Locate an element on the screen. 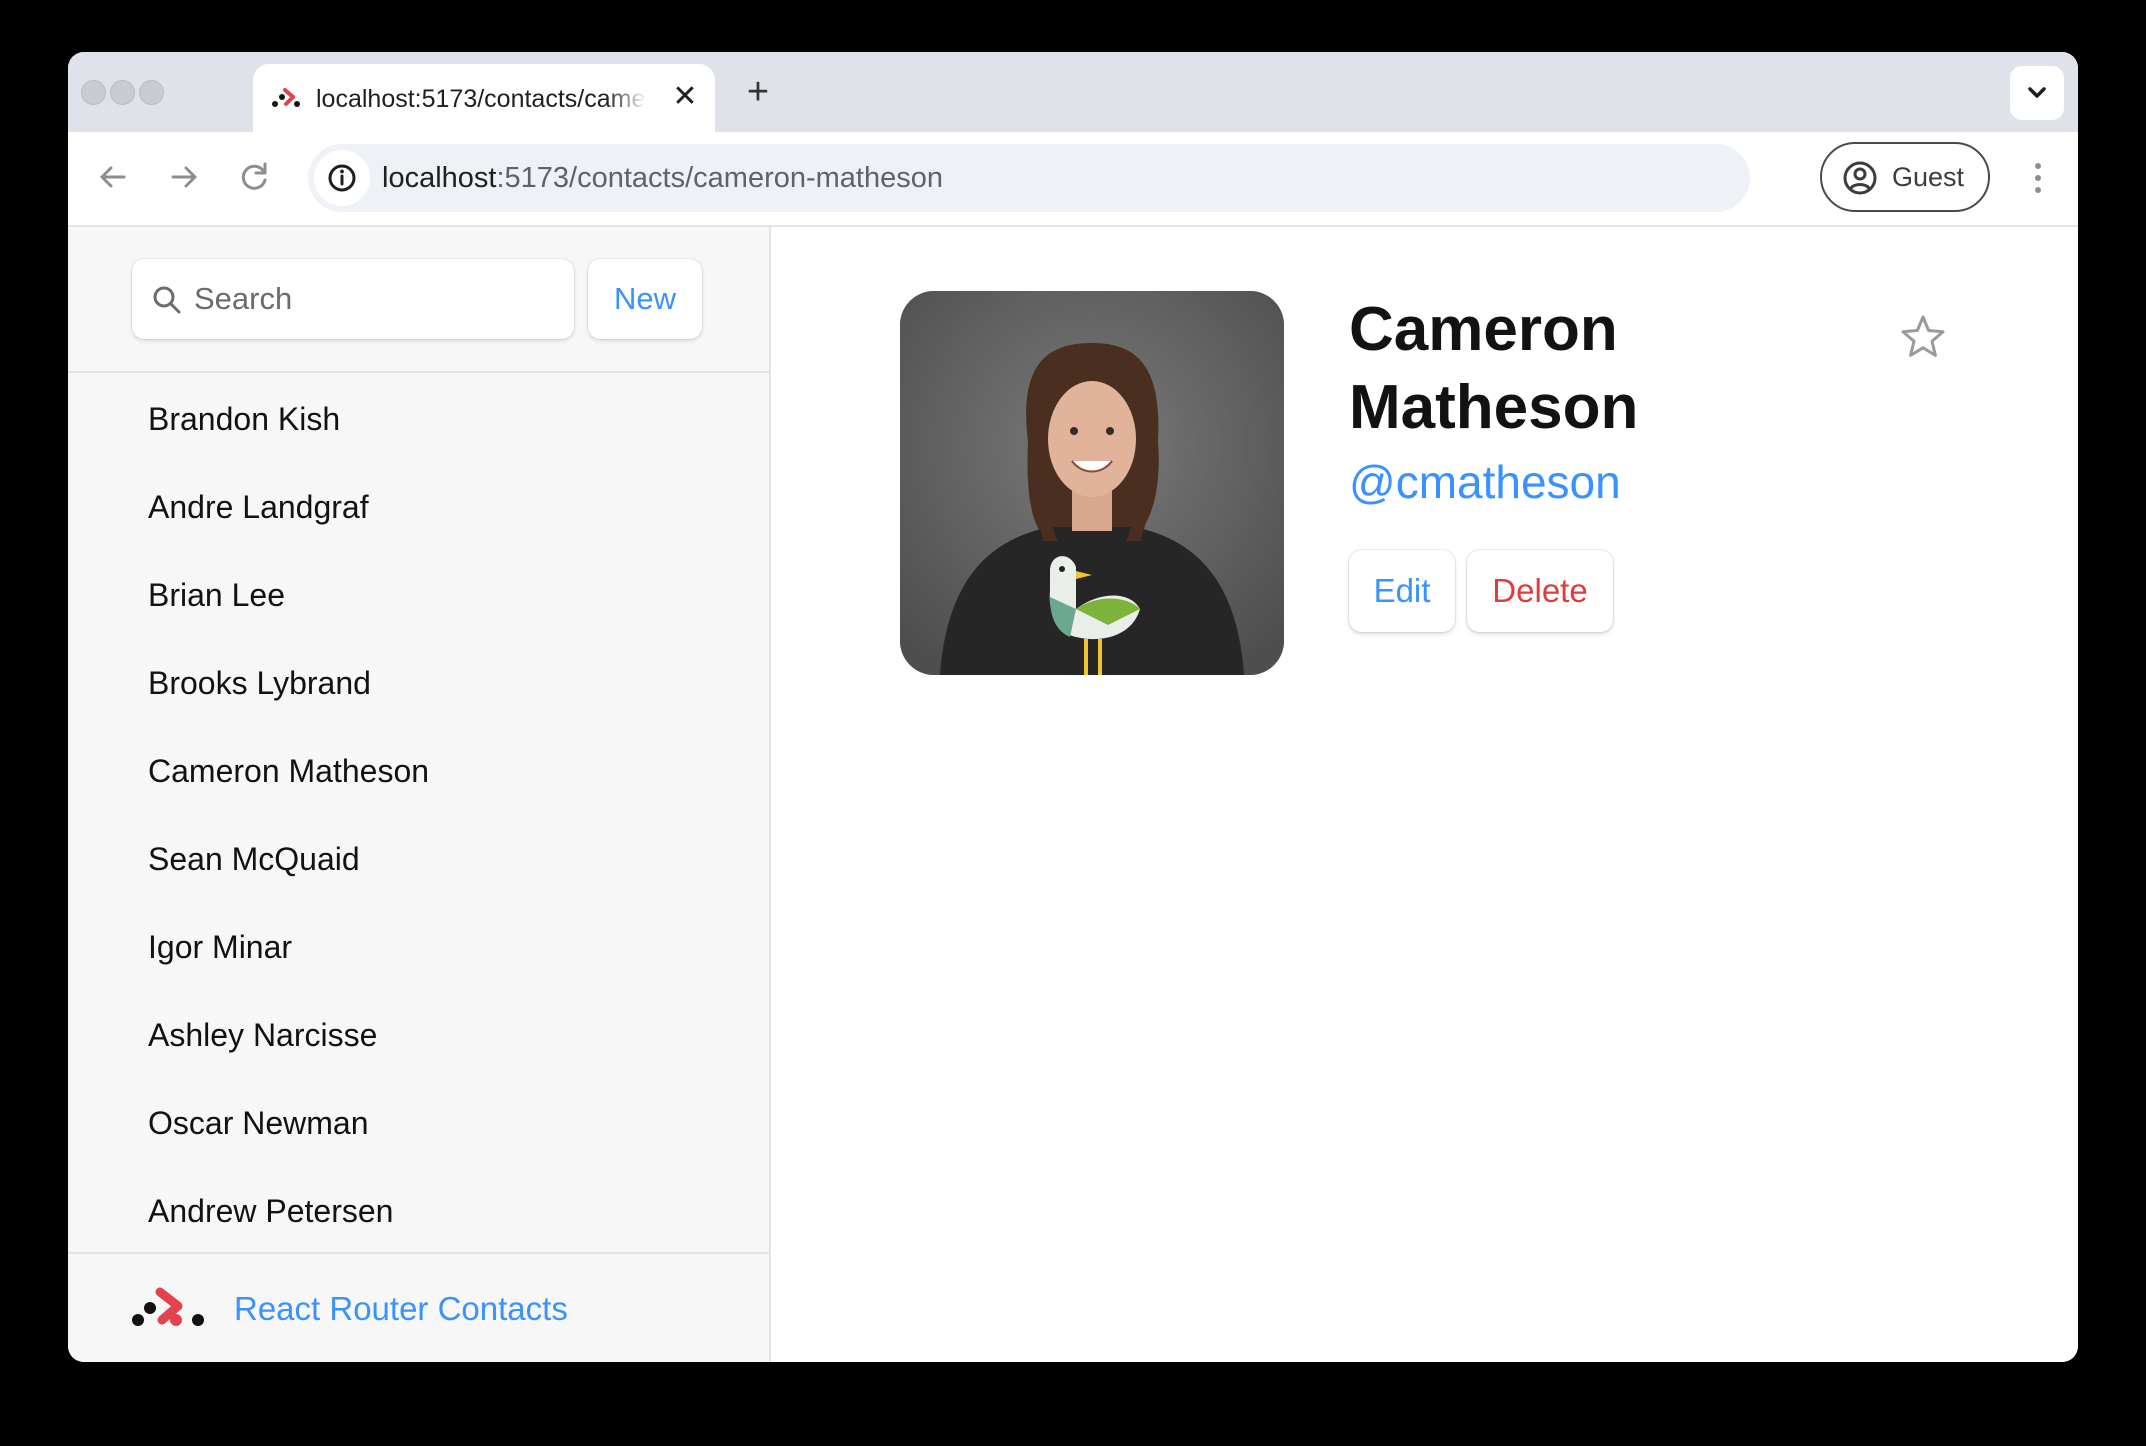 The width and height of the screenshot is (2146, 1446). app-title-link: React Router Contacts is located at coordinates (401, 1309).